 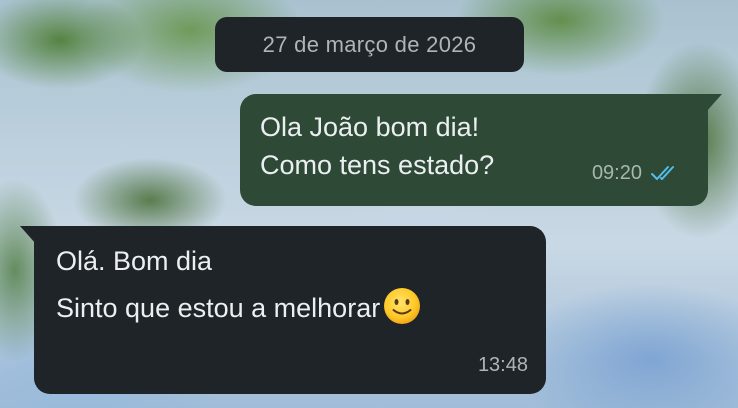 I want to click on message-text-line: Ola João bom dia!, so click(x=370, y=127).